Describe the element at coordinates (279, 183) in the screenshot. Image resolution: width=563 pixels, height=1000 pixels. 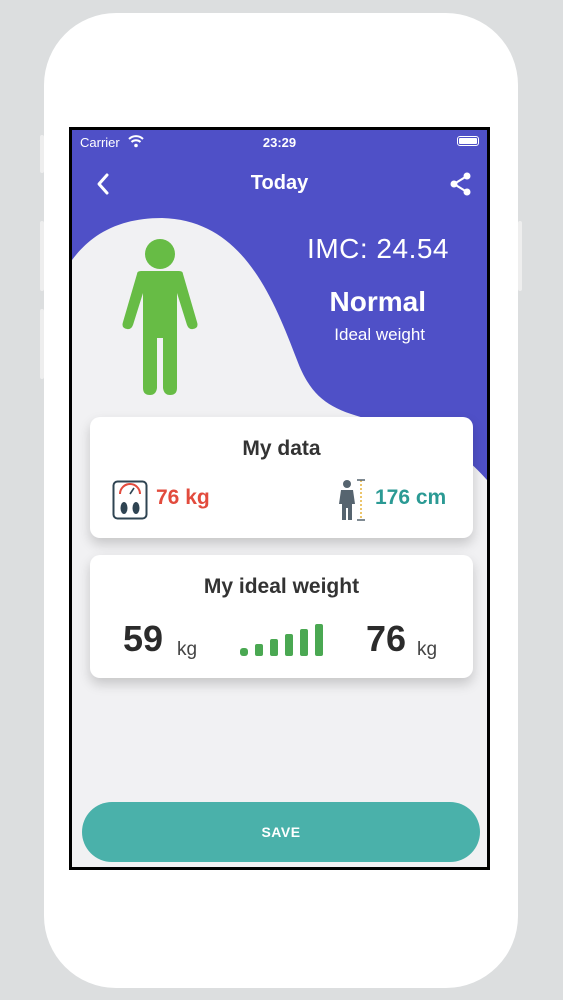
I see `page-title: Today` at that location.